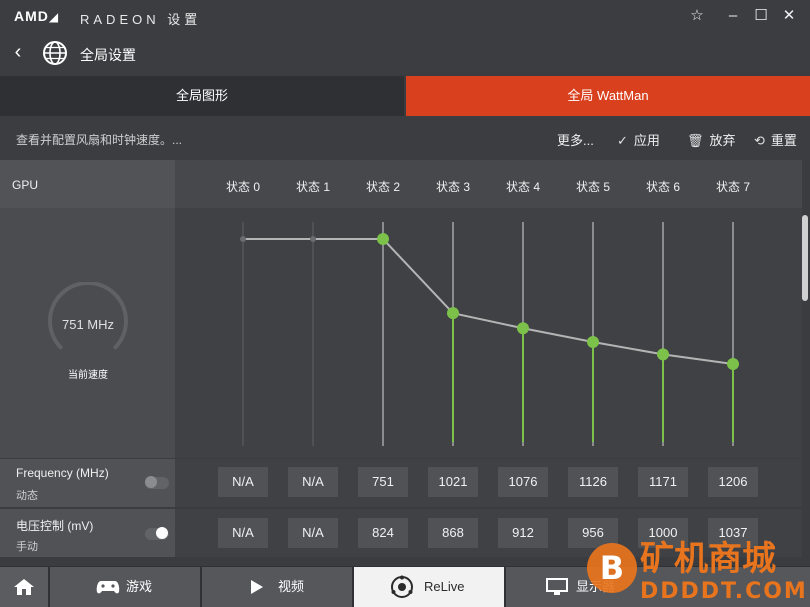  I want to click on watermark-logo: B 矿机商城 DDDDT.COM, so click(696, 571).